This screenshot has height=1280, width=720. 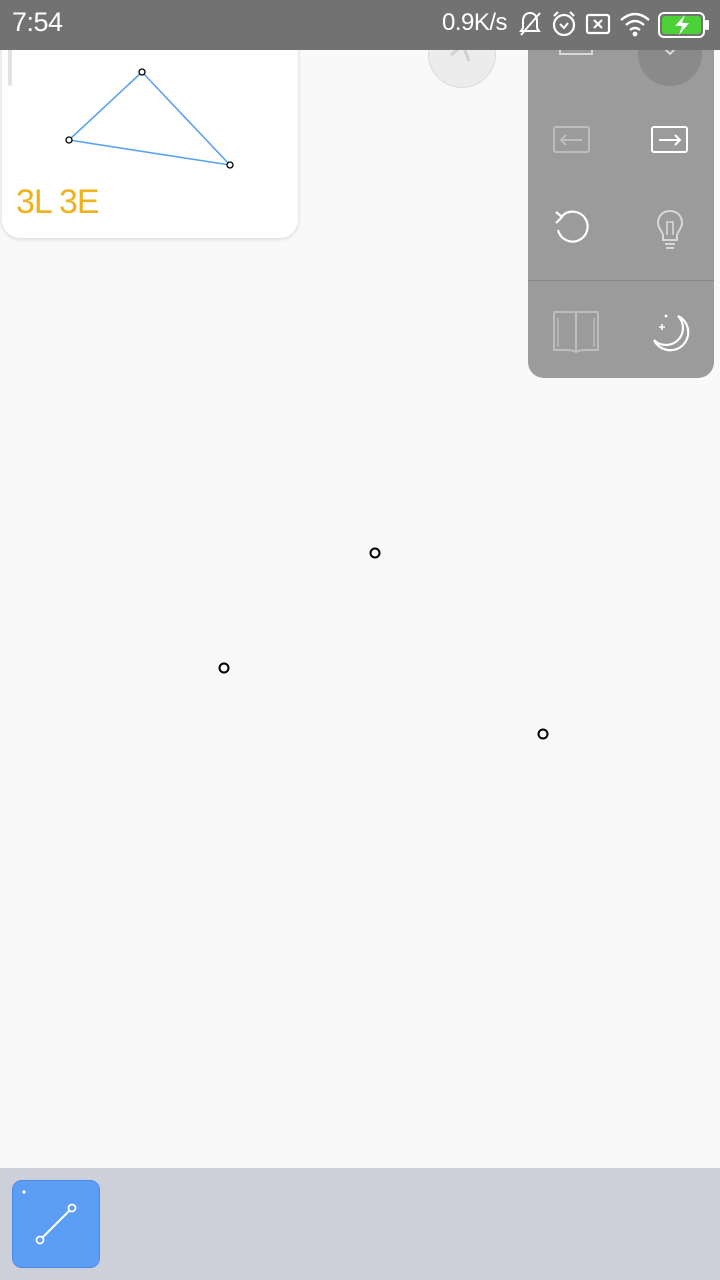 I want to click on bell-muted-icon, so click(x=530, y=23).